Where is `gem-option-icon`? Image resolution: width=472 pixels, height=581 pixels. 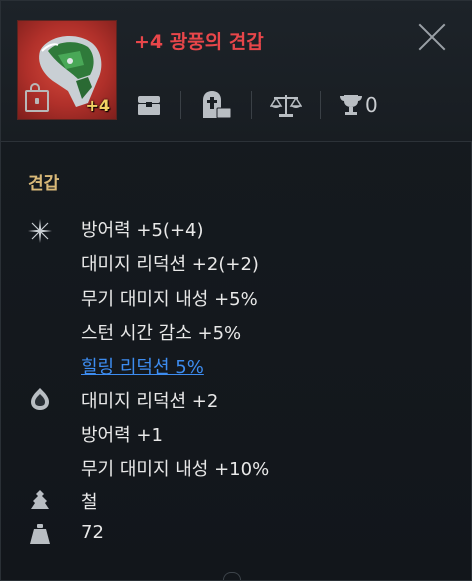 gem-option-icon is located at coordinates (40, 399).